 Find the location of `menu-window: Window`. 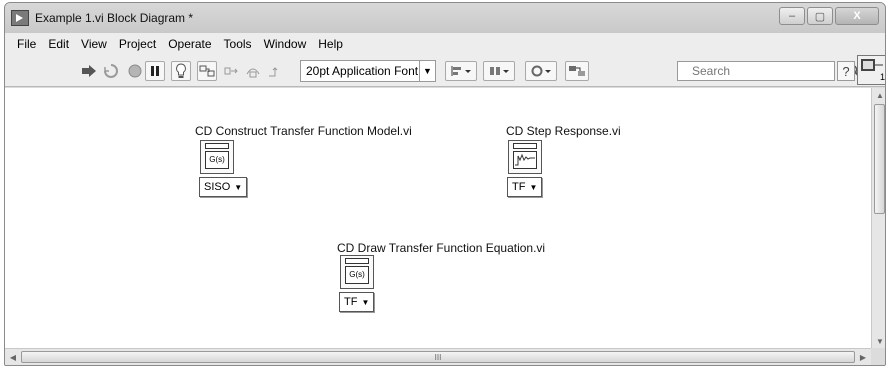

menu-window: Window is located at coordinates (285, 44).